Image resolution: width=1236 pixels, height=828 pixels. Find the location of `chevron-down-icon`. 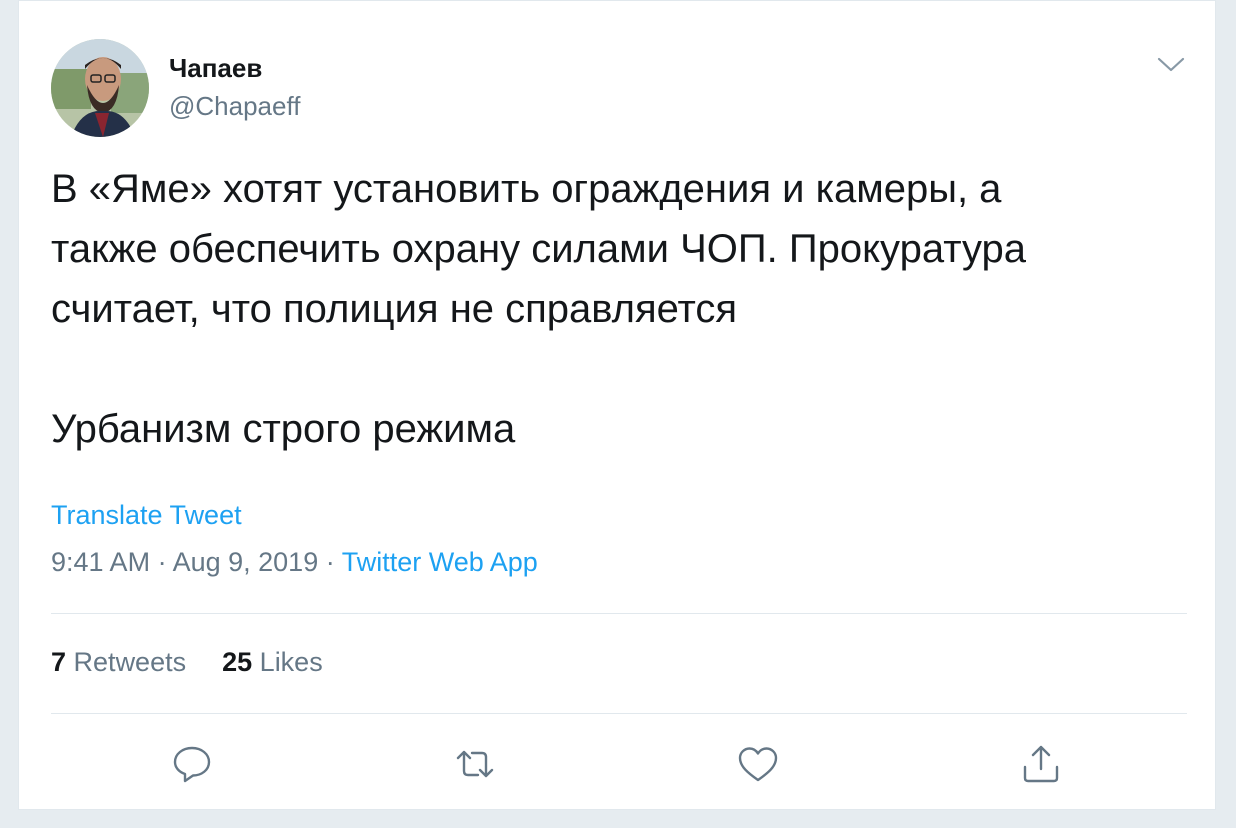

chevron-down-icon is located at coordinates (1171, 65).